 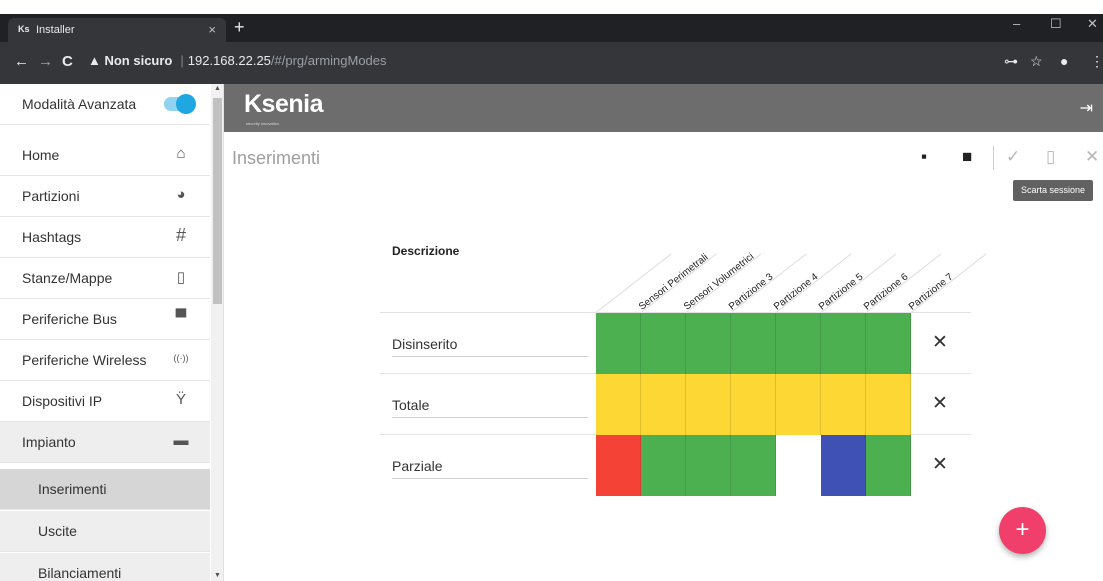 What do you see at coordinates (1086, 108) in the screenshot?
I see `logout-icon: ⇥` at bounding box center [1086, 108].